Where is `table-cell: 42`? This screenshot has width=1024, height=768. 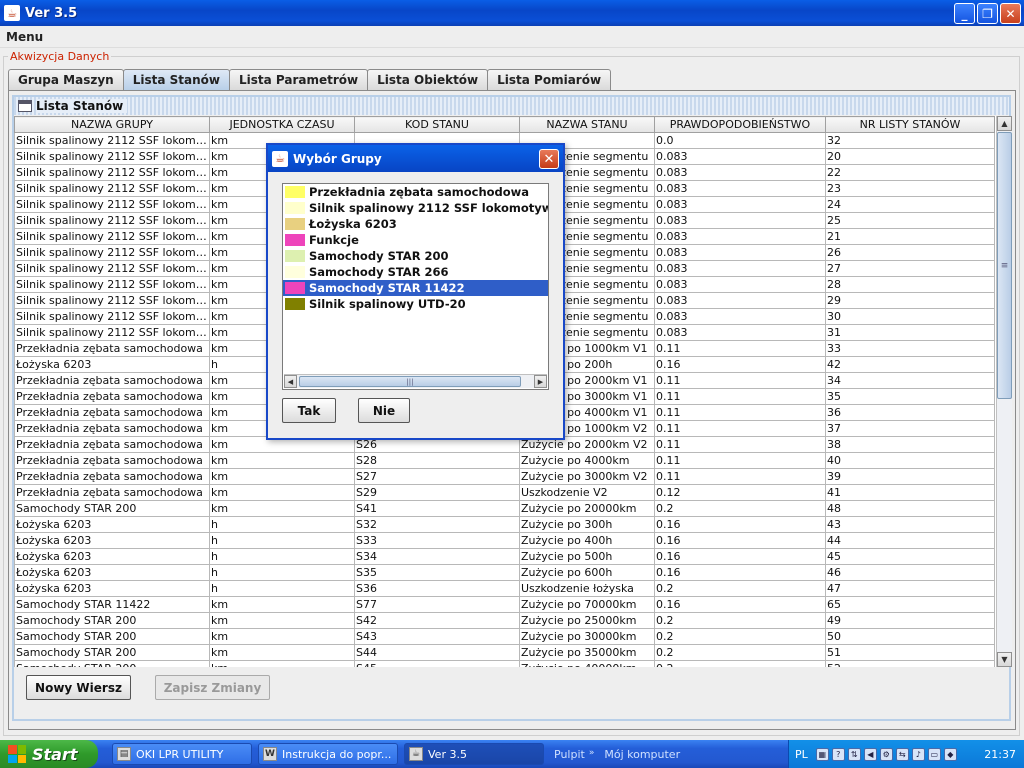 table-cell: 42 is located at coordinates (910, 364).